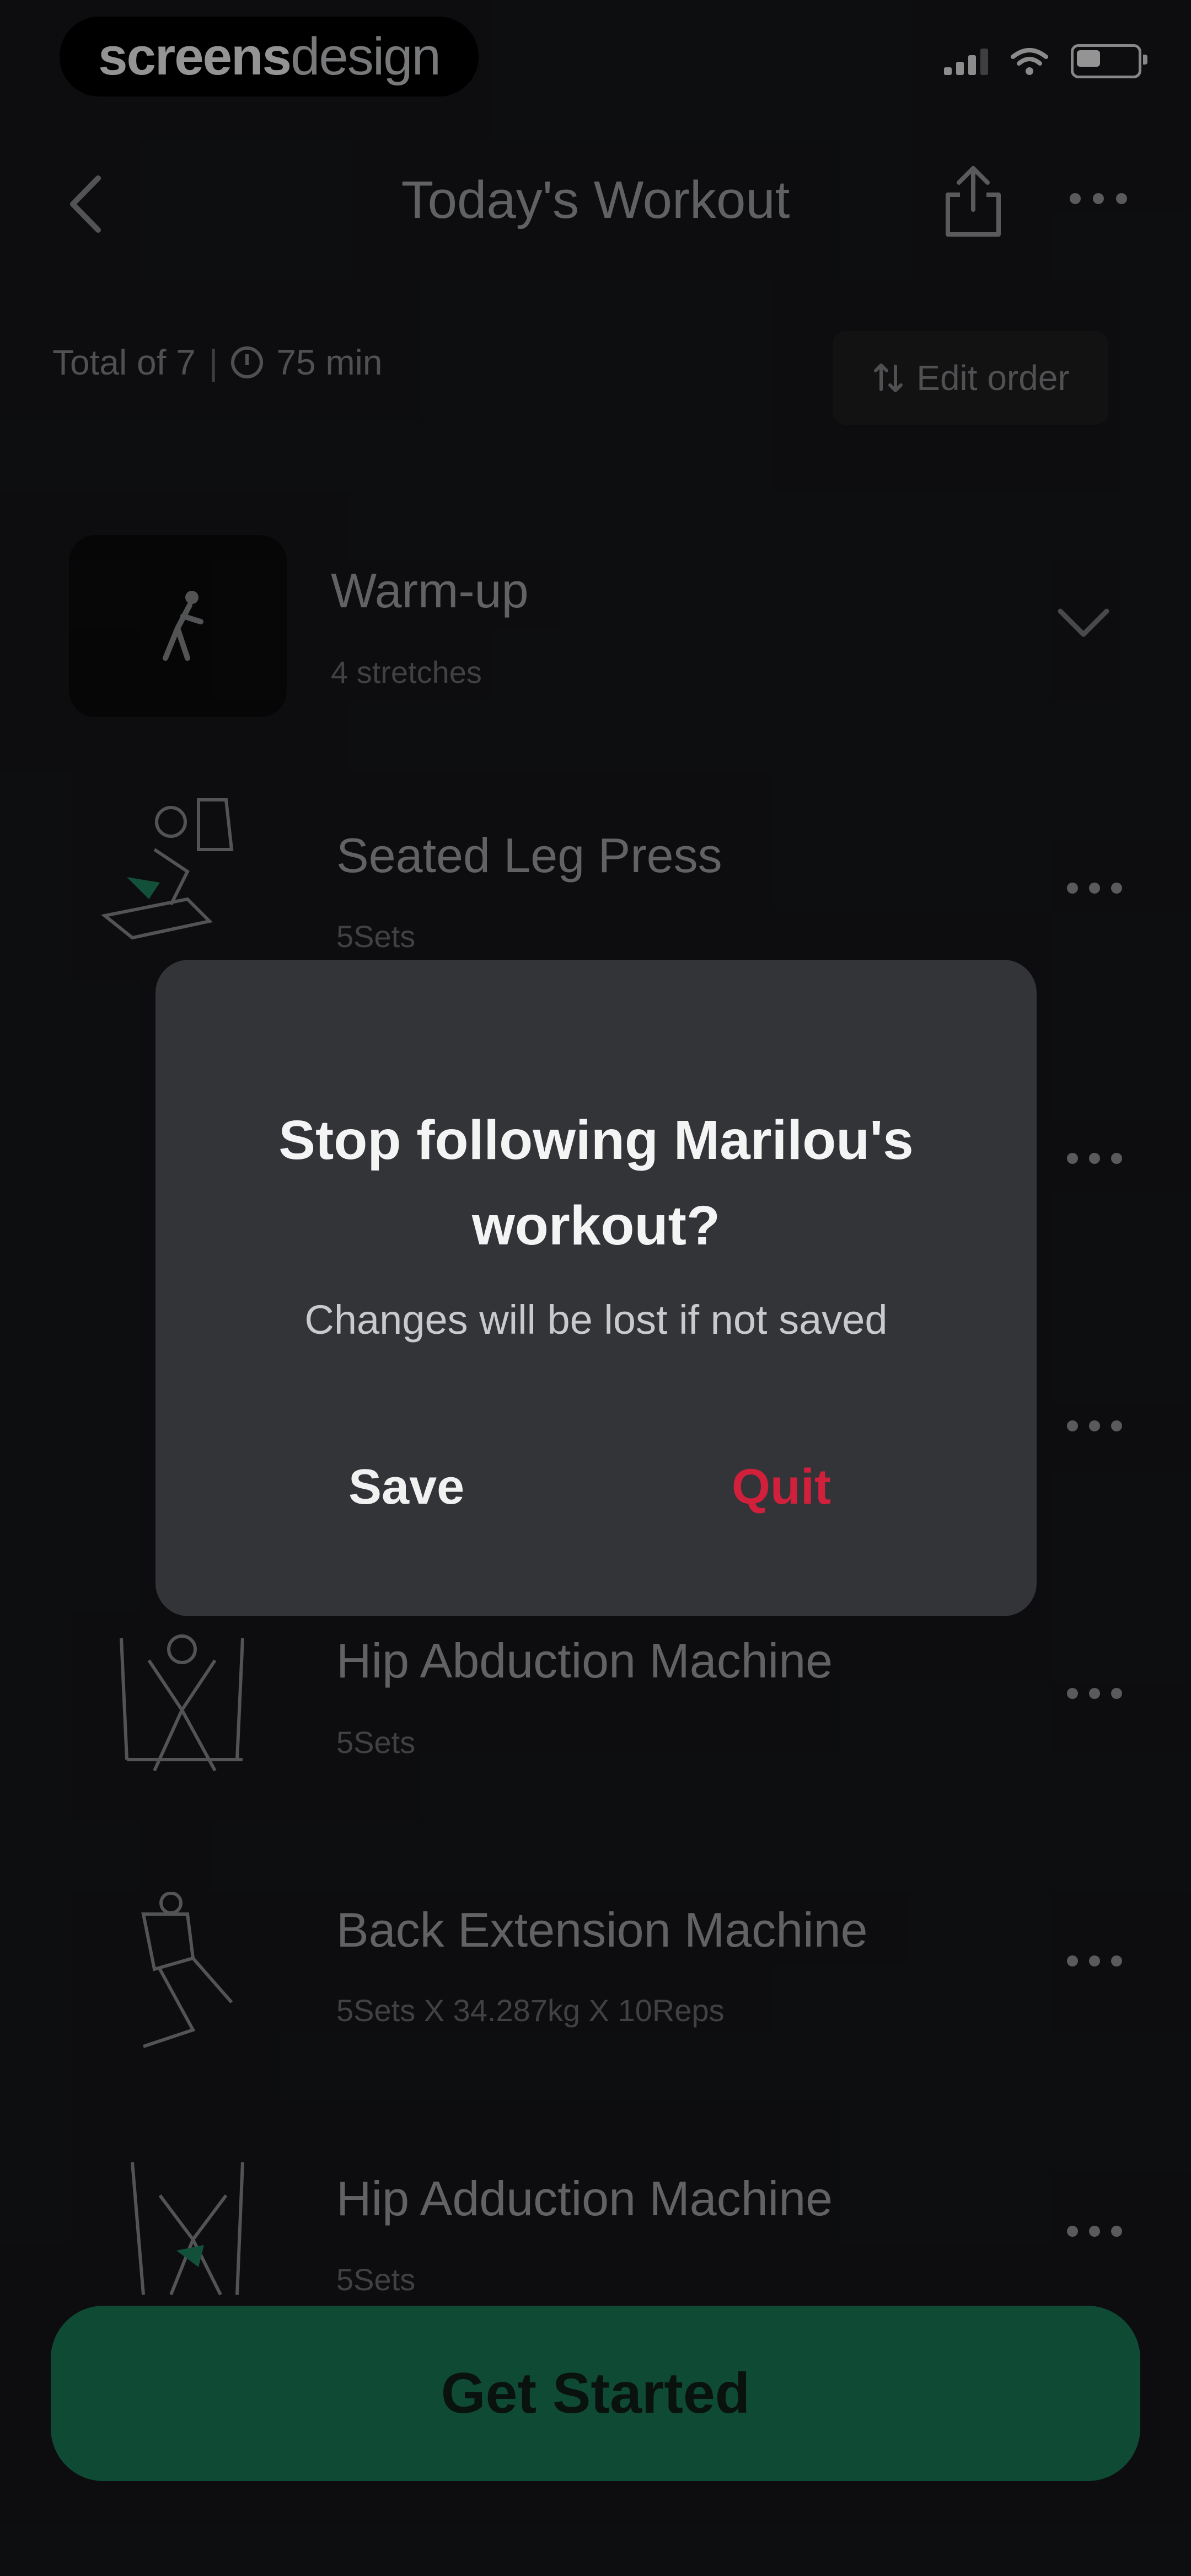  I want to click on get-started-button: Get Started, so click(595, 2393).